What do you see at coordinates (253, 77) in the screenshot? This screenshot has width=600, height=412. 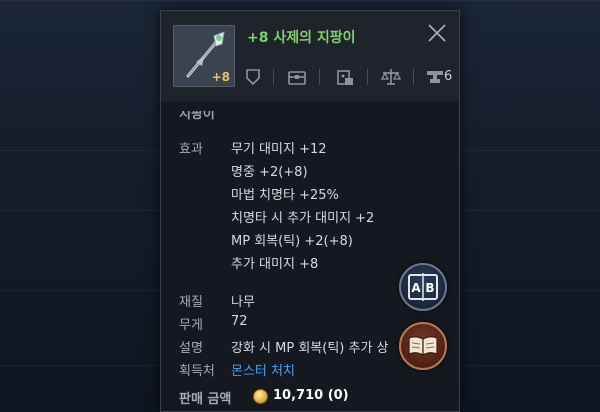 I see `shield-icon` at bounding box center [253, 77].